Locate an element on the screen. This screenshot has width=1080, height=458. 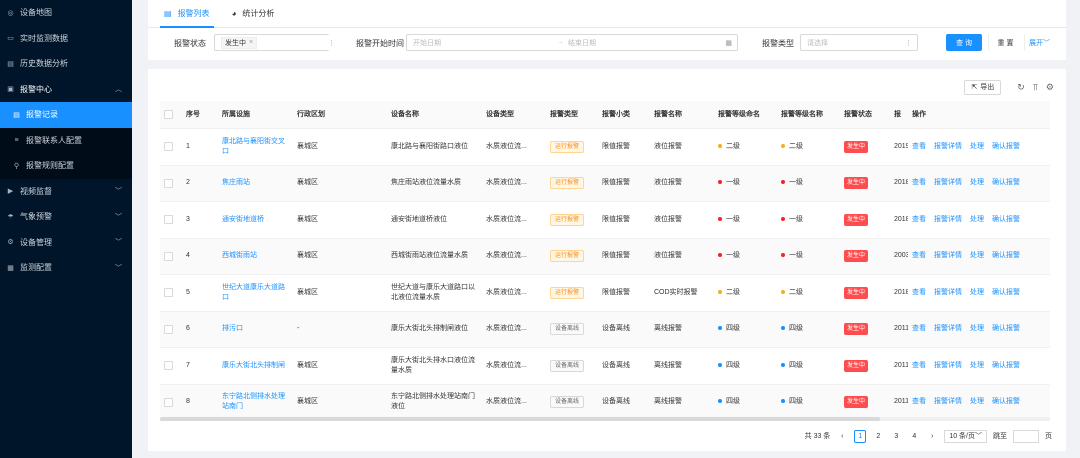
status-select: 发生中 × is located at coordinates (276, 42).